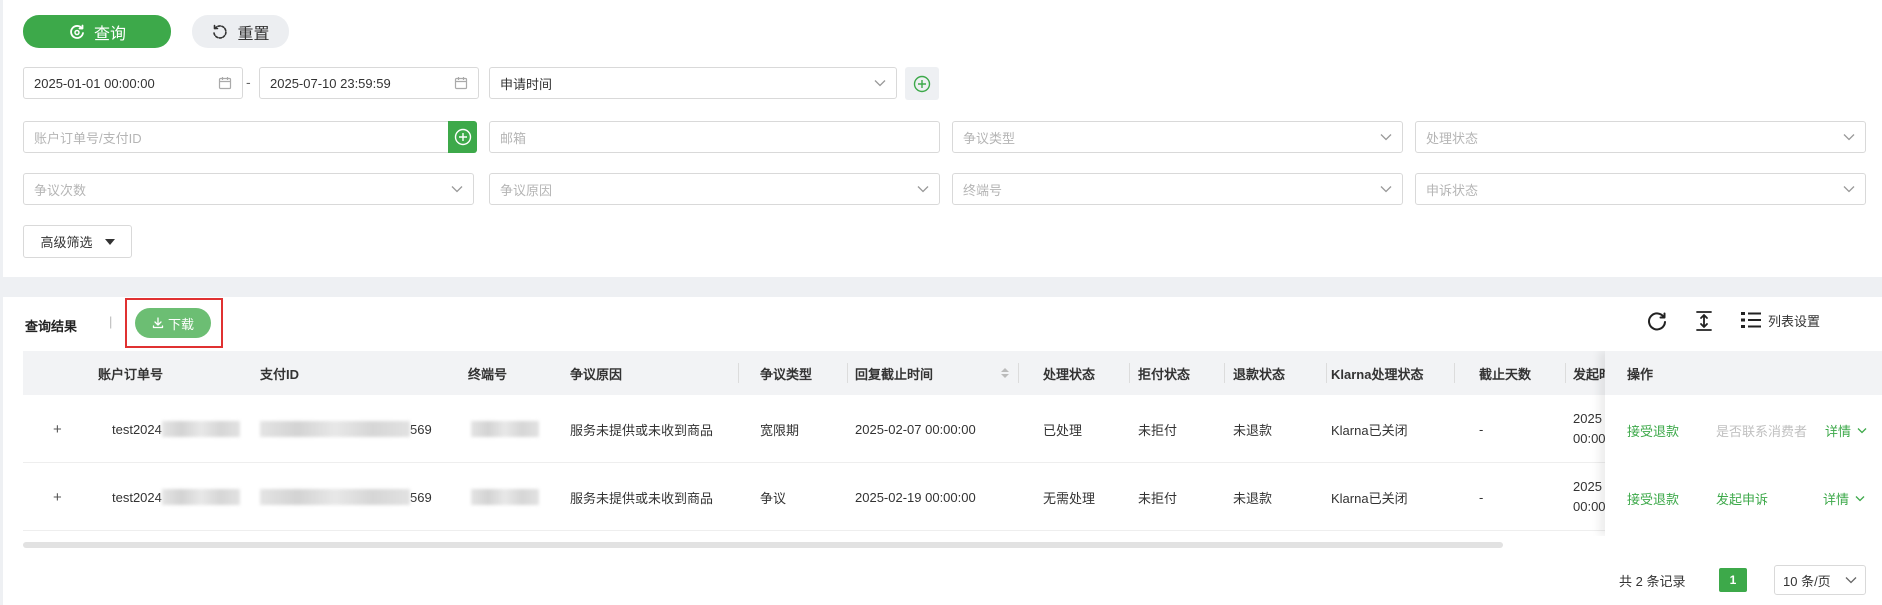  I want to click on density-button, so click(1704, 321).